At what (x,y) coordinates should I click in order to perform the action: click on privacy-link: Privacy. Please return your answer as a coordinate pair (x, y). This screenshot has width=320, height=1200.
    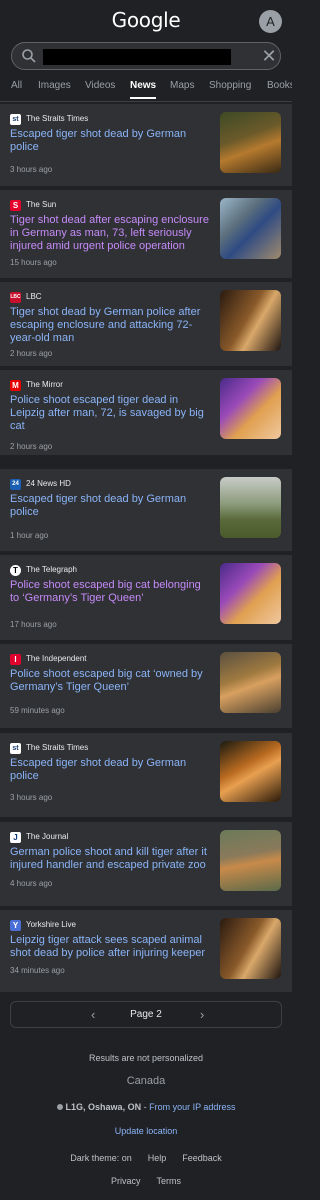
    Looking at the image, I should click on (126, 1181).